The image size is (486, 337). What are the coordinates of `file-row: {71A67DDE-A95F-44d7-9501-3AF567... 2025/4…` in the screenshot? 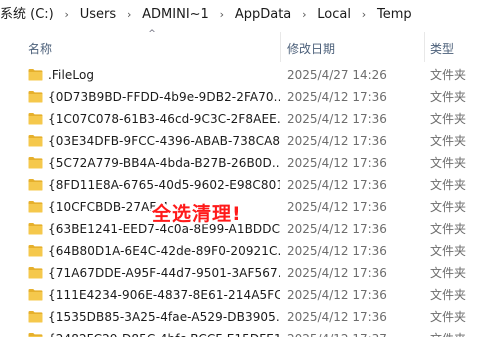 It's located at (243, 273).